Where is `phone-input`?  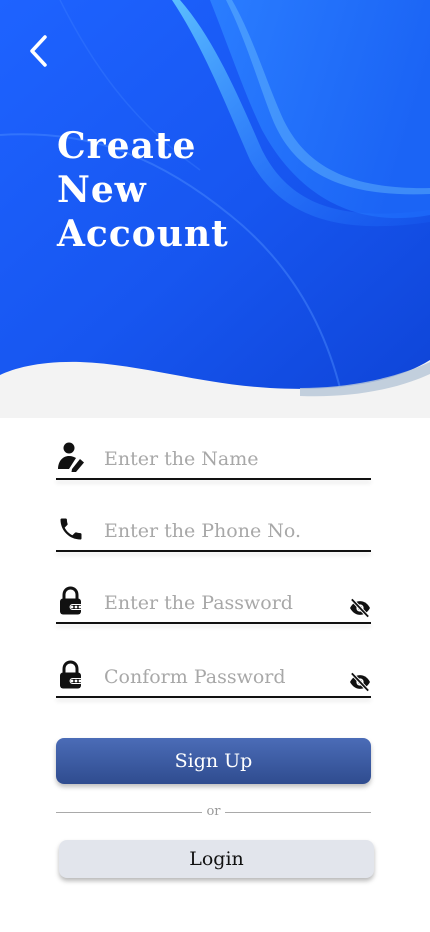 phone-input is located at coordinates (224, 531).